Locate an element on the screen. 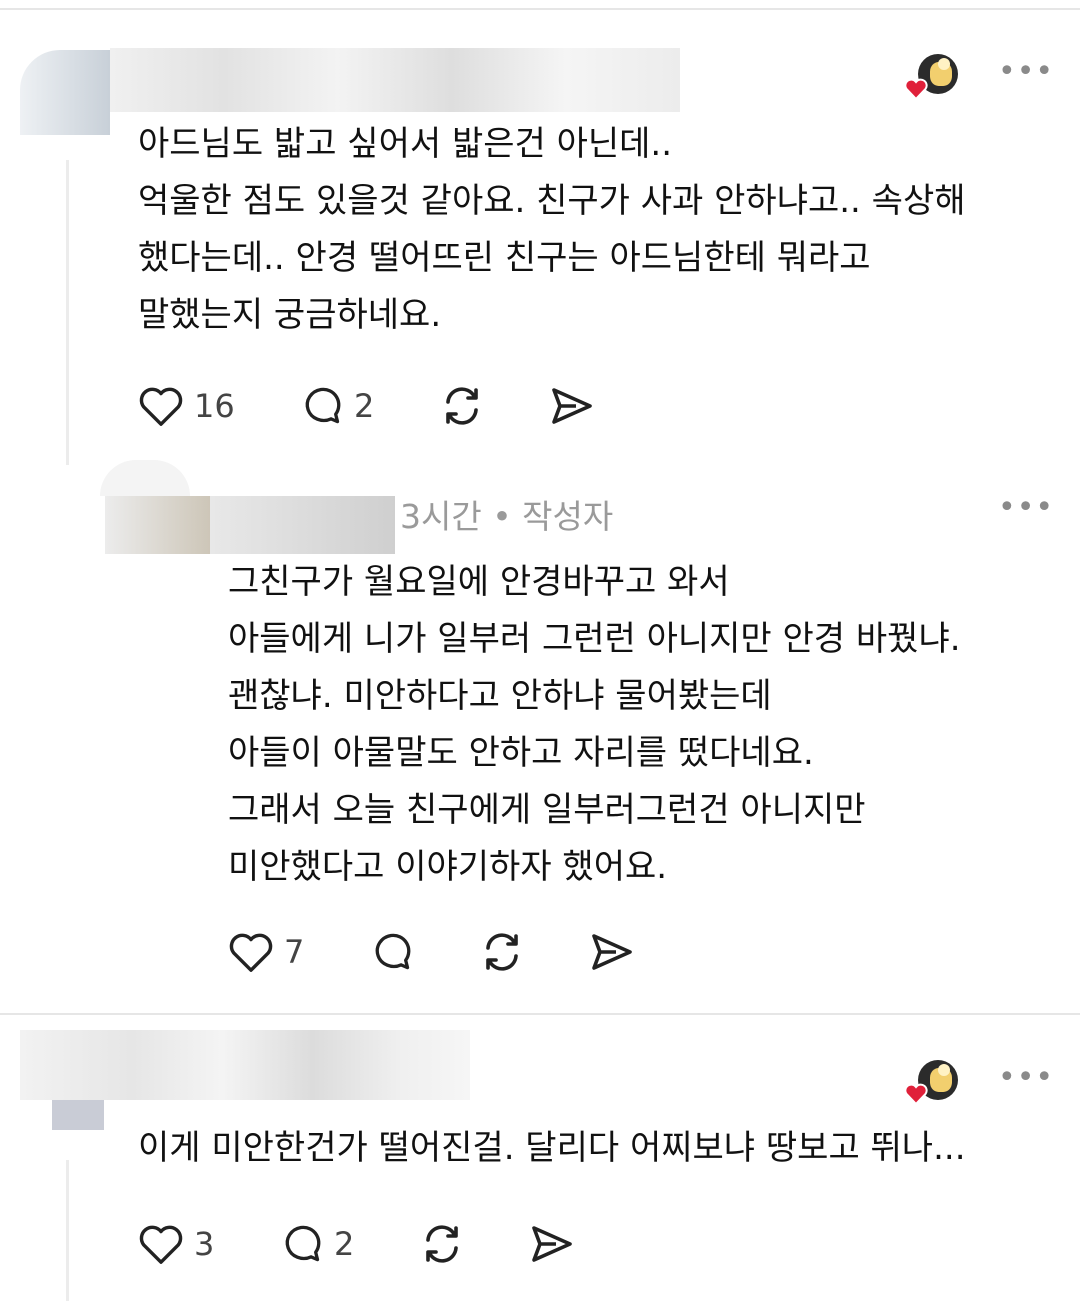  comment-meta: 3시간 • 작성자 is located at coordinates (507, 516).